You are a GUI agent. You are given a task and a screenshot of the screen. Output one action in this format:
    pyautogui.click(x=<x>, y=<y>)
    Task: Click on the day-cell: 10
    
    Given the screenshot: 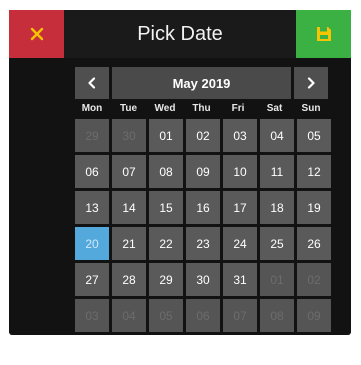 What is the action you would take?
    pyautogui.click(x=240, y=171)
    